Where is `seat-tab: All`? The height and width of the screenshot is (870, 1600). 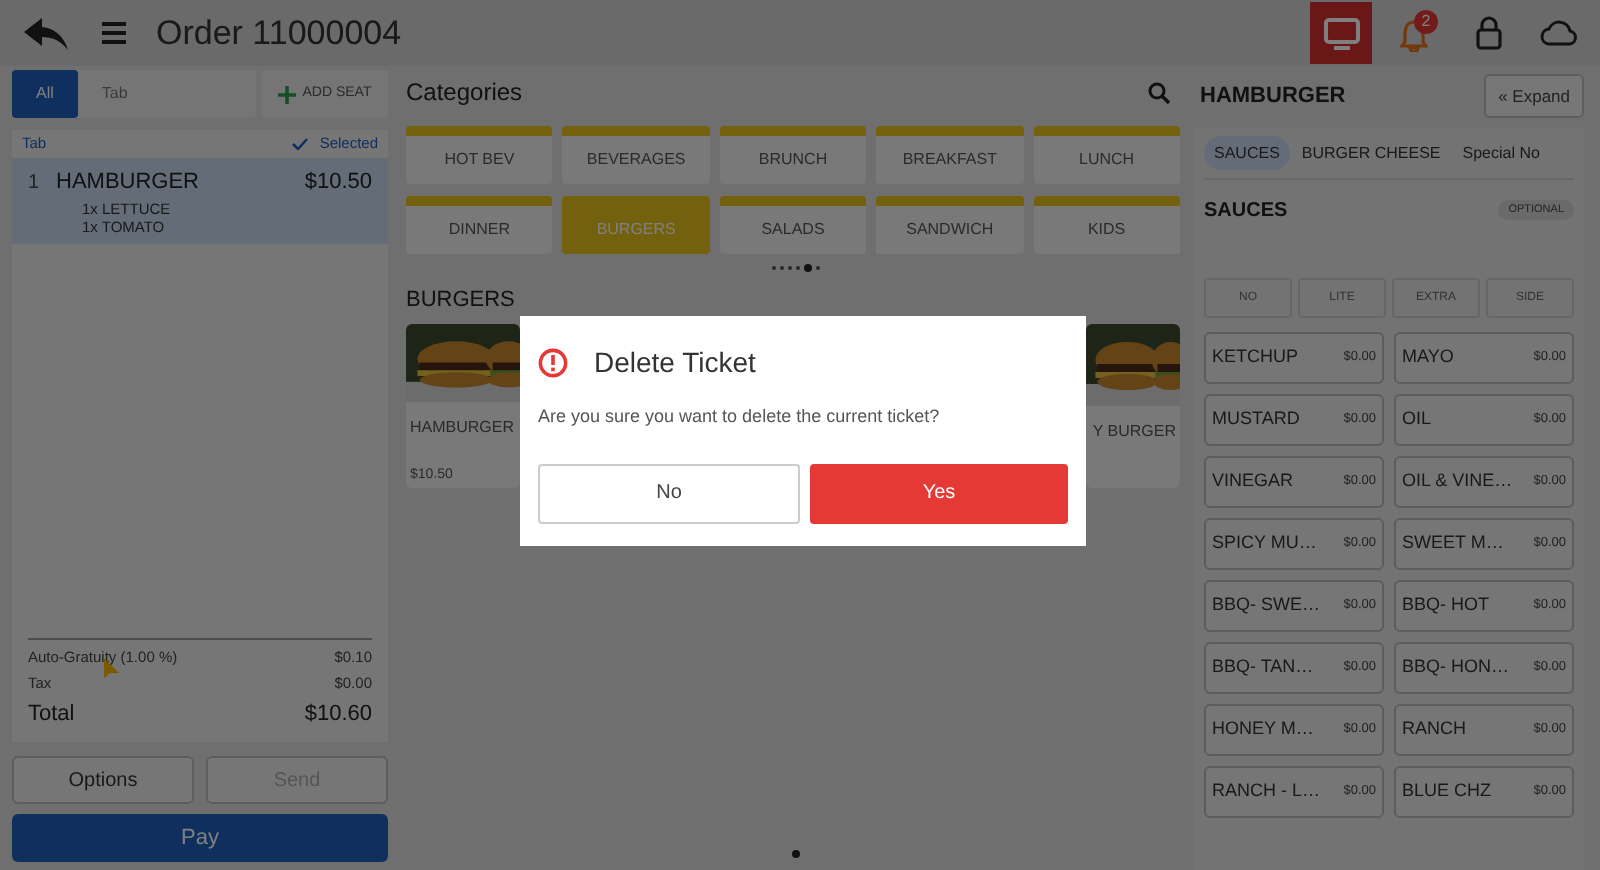 seat-tab: All is located at coordinates (45, 94).